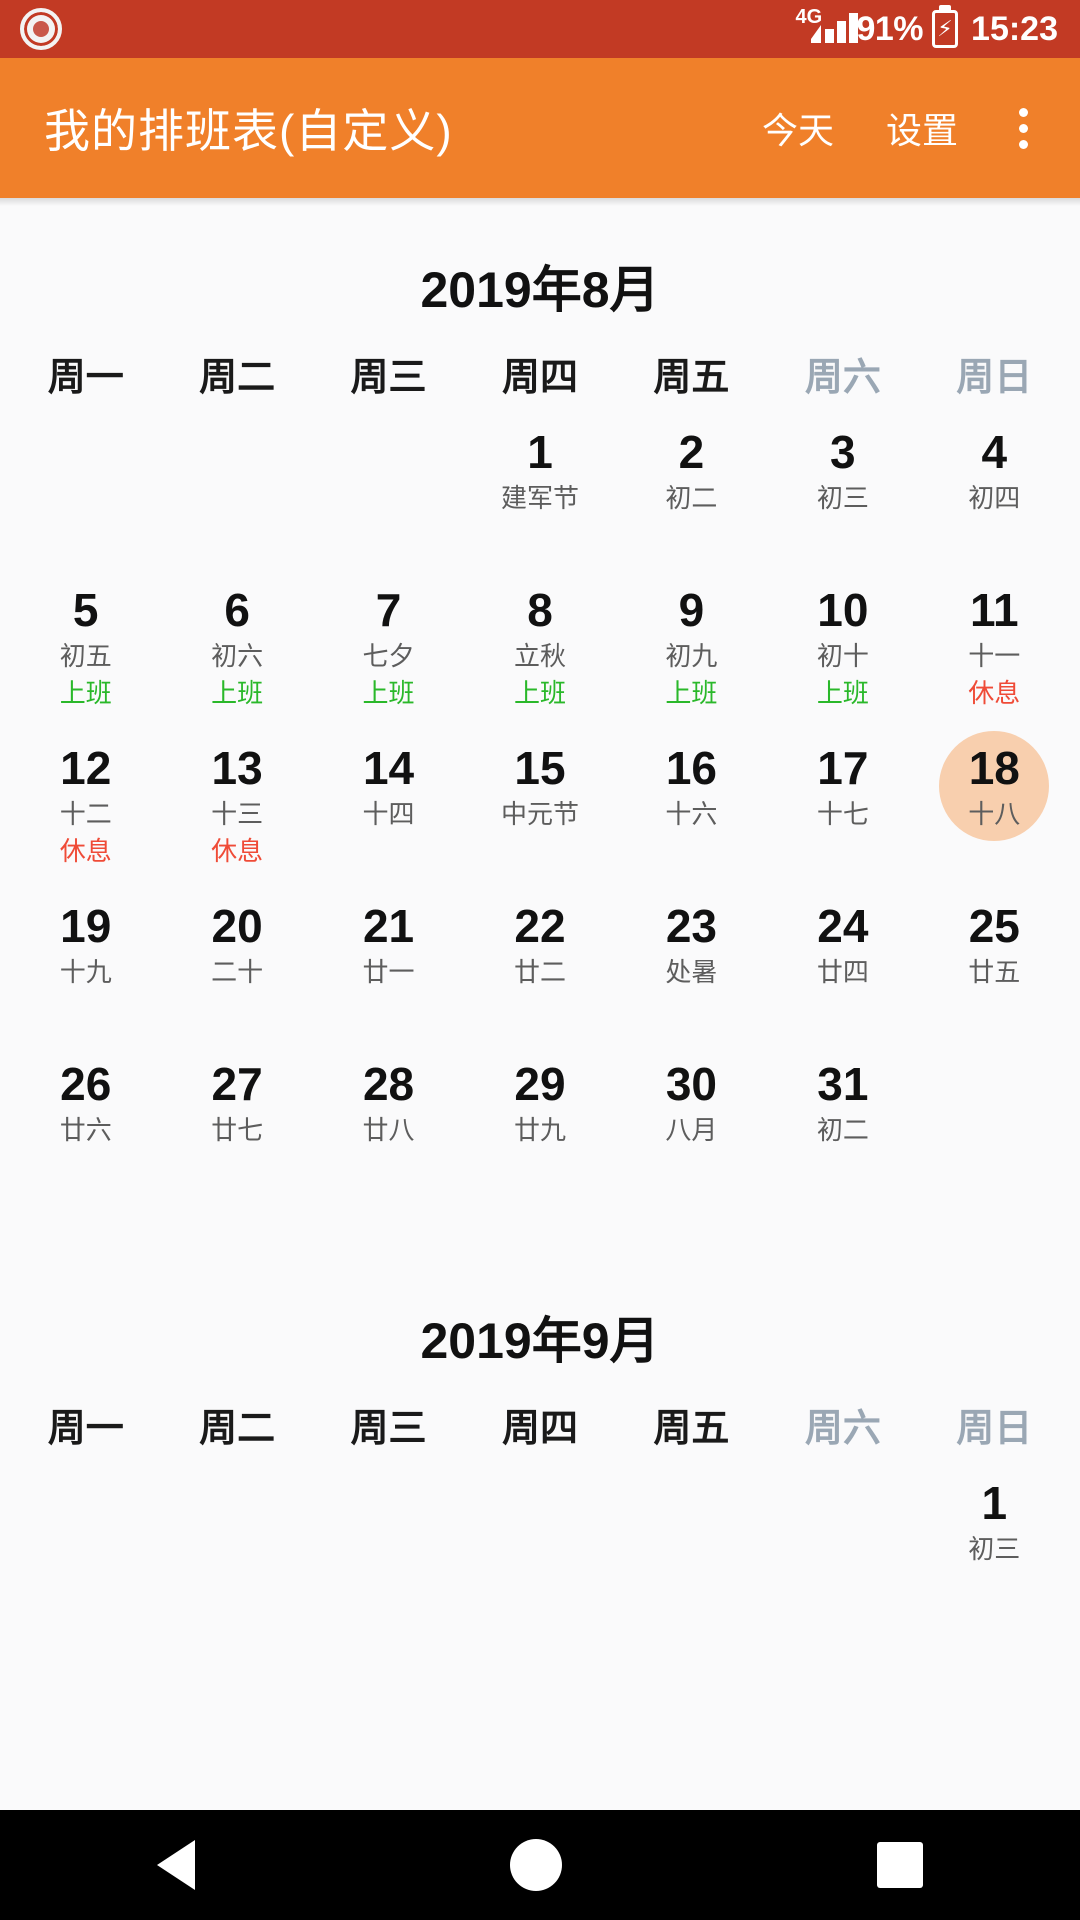 The height and width of the screenshot is (1920, 1080). I want to click on day-cell: 18 十八, so click(994, 802).